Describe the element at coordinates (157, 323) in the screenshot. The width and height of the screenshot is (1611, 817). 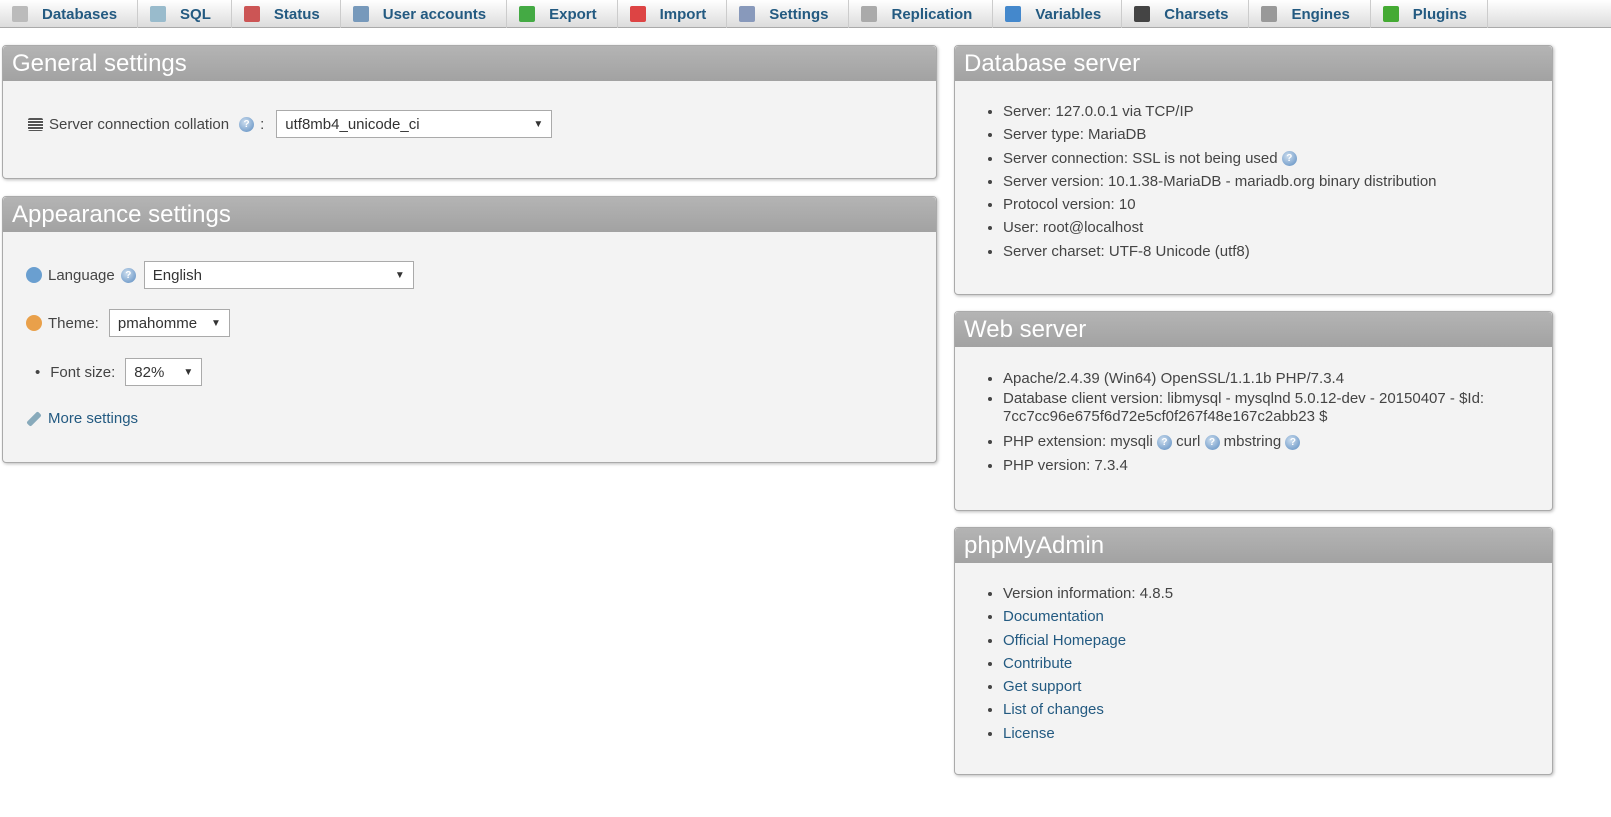
I see `theme-value: pmahomme` at that location.